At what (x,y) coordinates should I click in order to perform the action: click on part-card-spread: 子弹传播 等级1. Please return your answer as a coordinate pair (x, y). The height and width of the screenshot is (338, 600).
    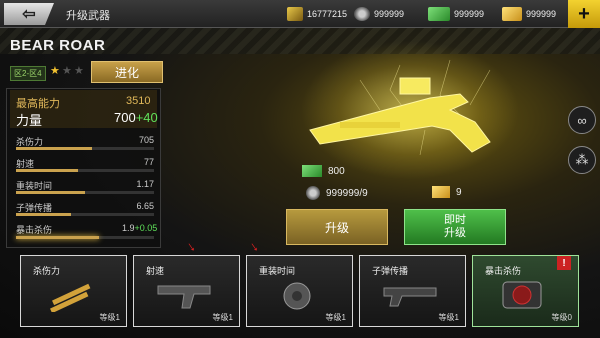
    Looking at the image, I should click on (412, 291).